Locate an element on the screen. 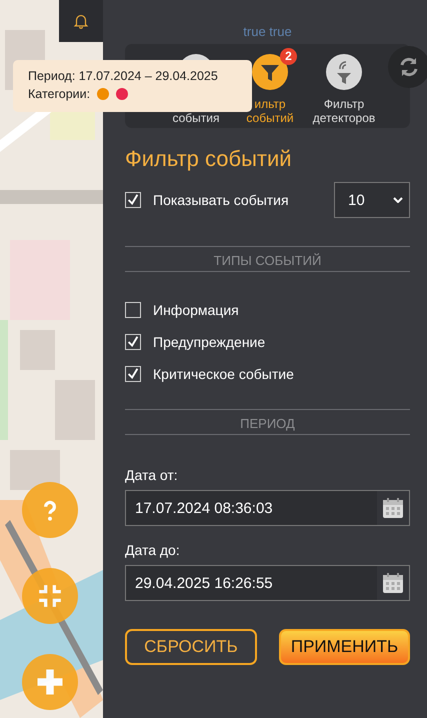 Image resolution: width=427 pixels, height=718 pixels. tab: Фильтр детекторов is located at coordinates (344, 86).